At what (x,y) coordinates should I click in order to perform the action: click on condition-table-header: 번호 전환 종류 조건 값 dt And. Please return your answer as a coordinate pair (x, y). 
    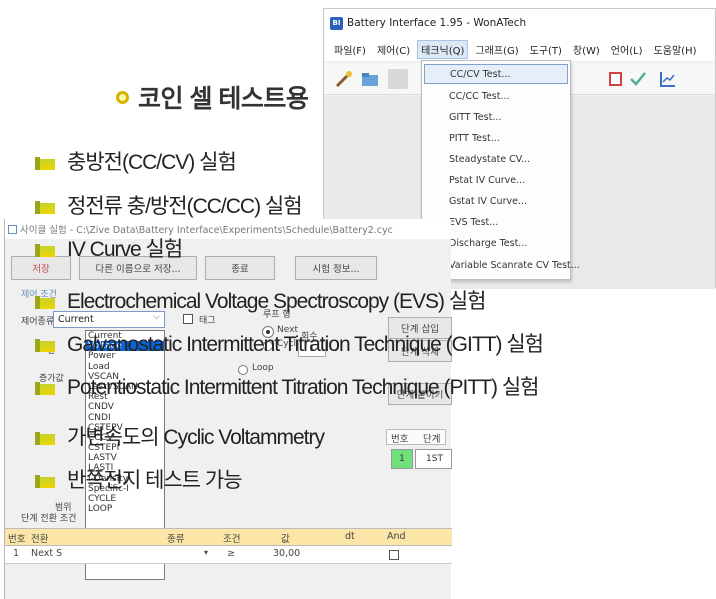
    Looking at the image, I should click on (228, 537).